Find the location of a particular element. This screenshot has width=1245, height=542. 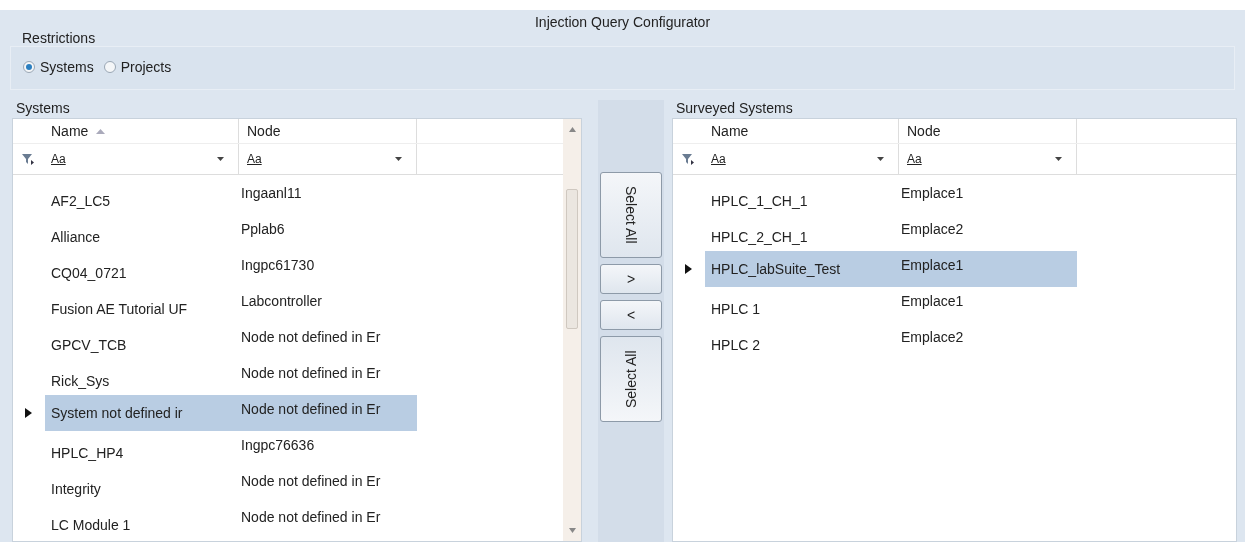

table-row: HPLC 1 Emplace1 is located at coordinates (954, 305).